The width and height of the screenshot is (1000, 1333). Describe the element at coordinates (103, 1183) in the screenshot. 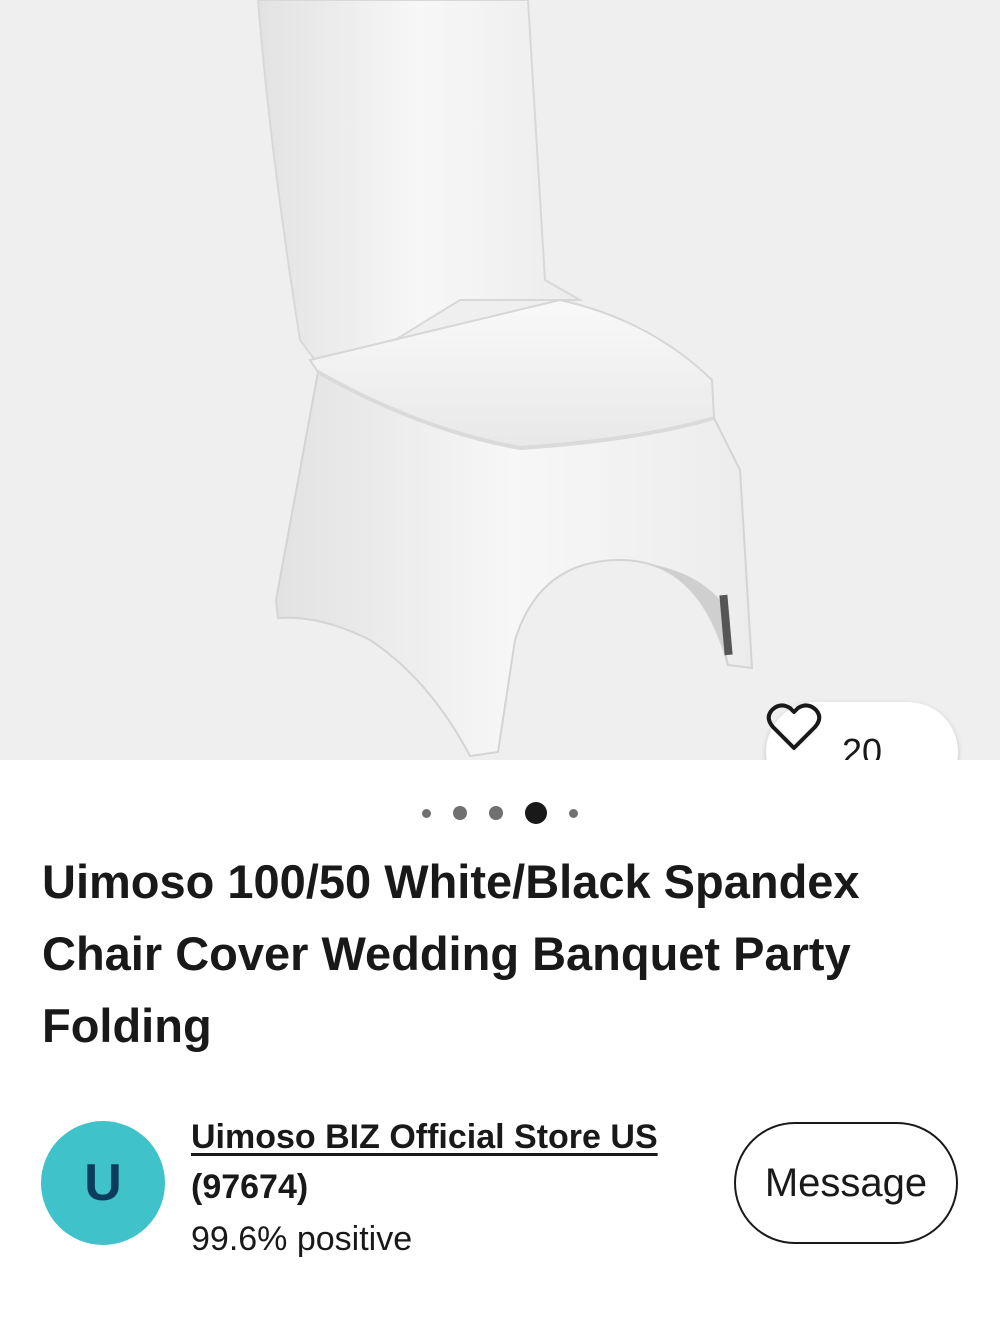

I see `avatar: U` at that location.